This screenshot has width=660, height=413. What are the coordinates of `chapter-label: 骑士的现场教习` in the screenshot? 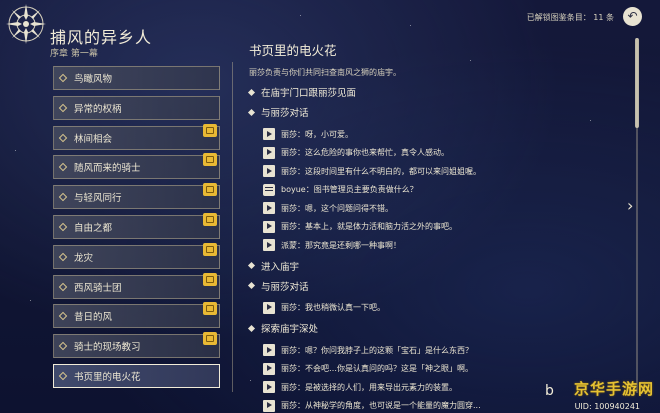 It's located at (107, 348).